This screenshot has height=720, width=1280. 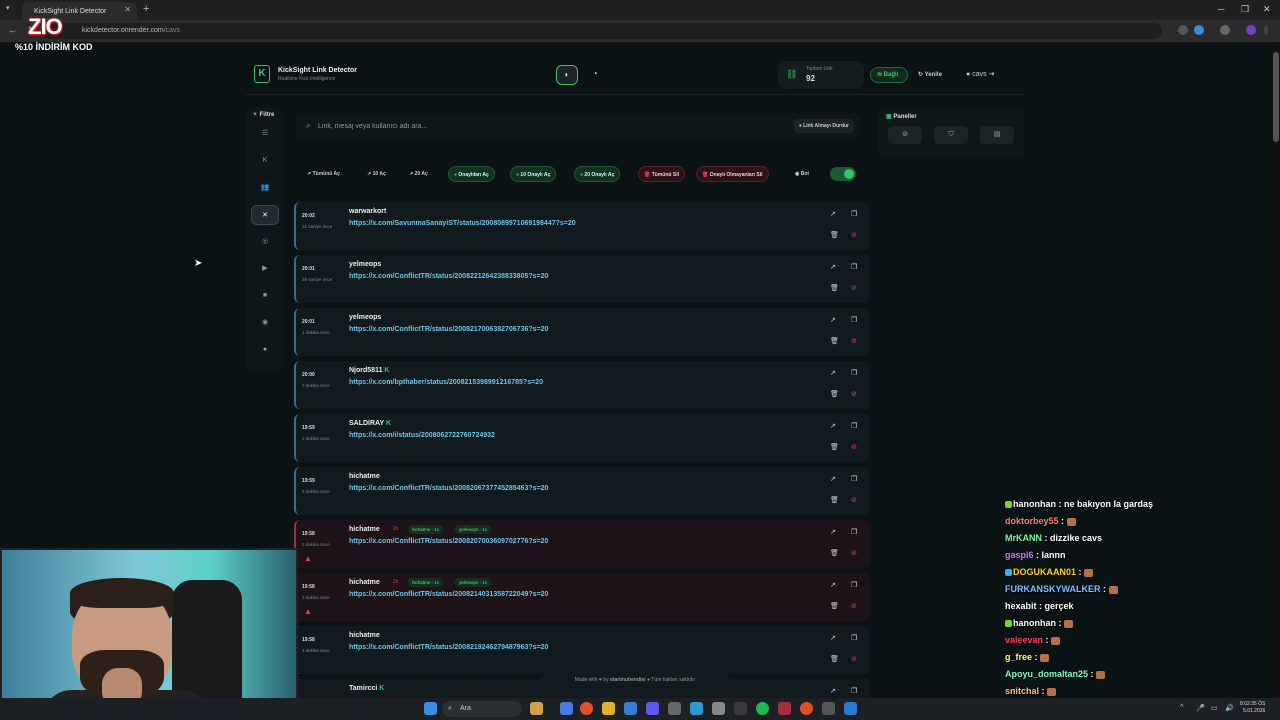 I want to click on chat-username: hexabit, so click(x=1021, y=606).